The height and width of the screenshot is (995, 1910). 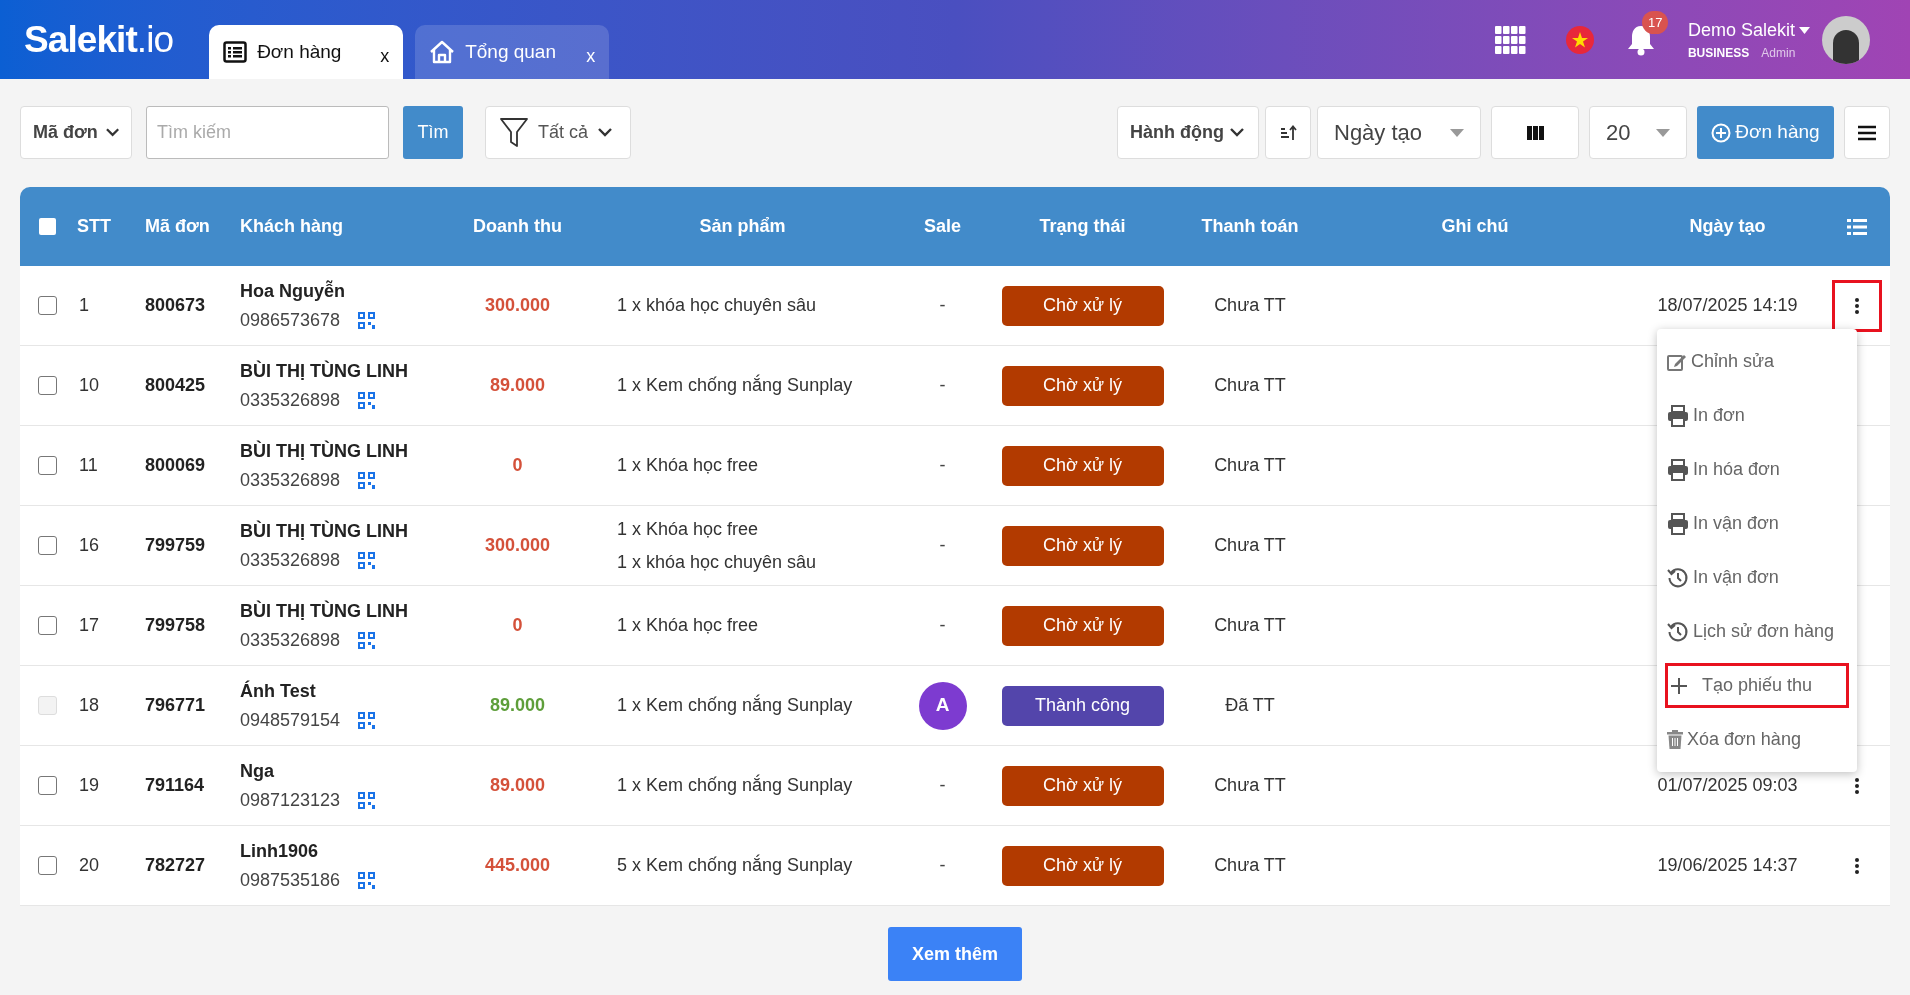 I want to click on customer-name: Linh1906, so click(x=342, y=851).